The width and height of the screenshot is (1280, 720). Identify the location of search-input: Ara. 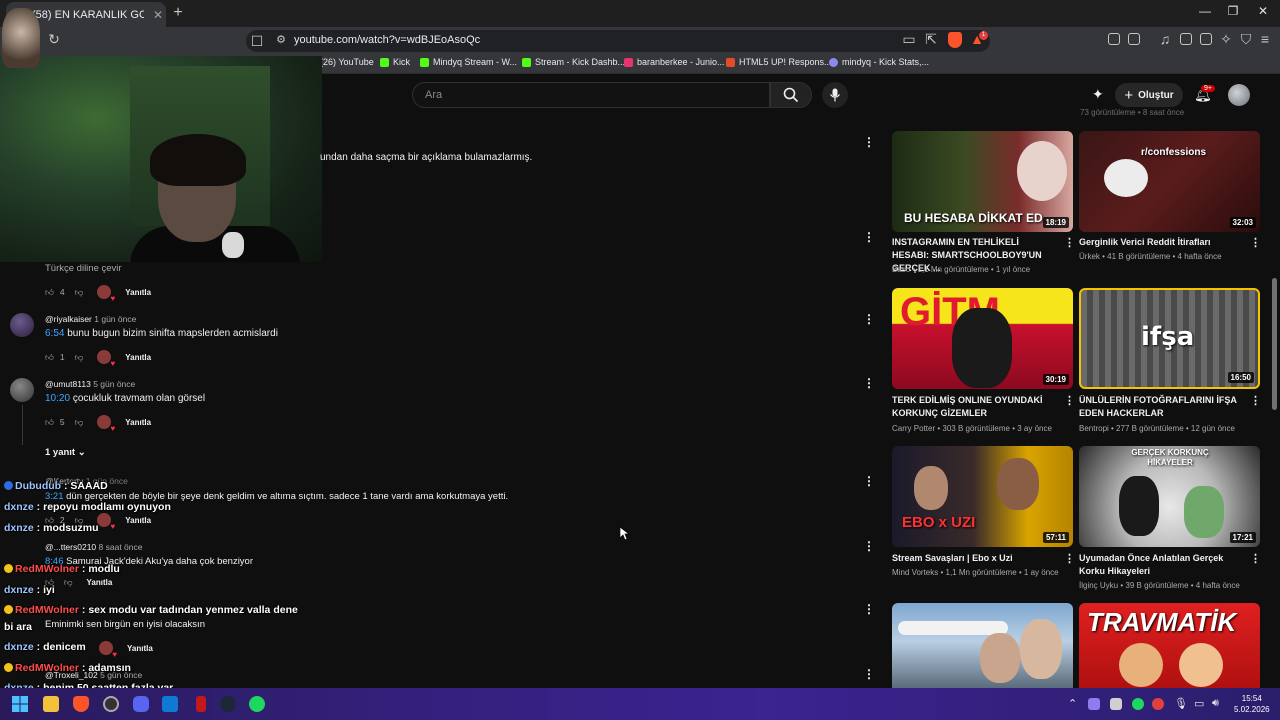
(591, 95).